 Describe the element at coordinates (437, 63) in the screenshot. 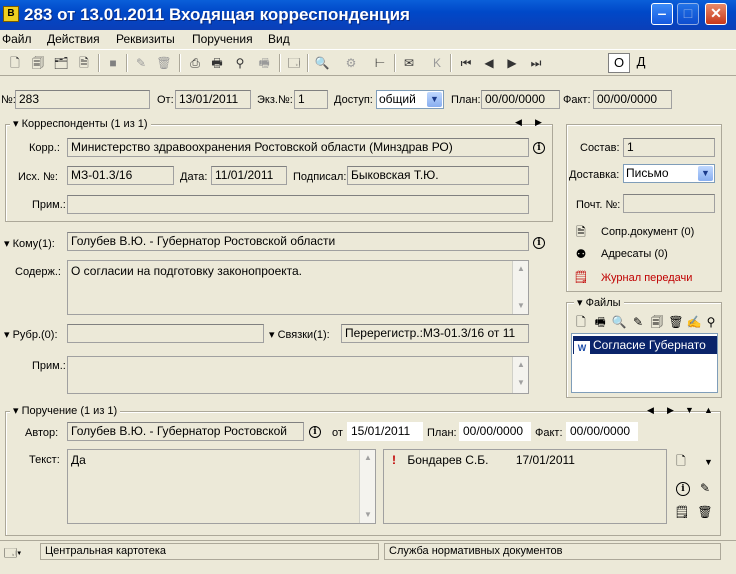

I see `sign-icon: K` at that location.